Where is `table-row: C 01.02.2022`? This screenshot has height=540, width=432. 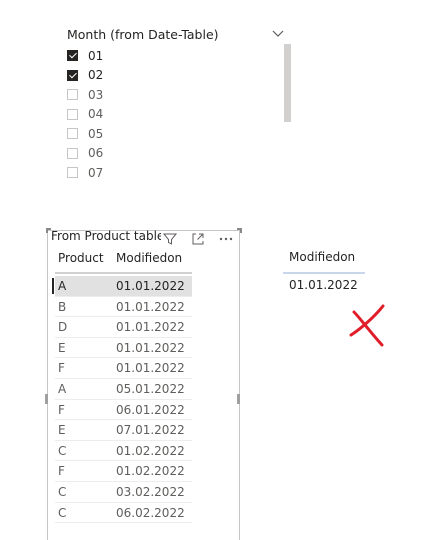
table-row: C 01.02.2022 is located at coordinates (123, 451).